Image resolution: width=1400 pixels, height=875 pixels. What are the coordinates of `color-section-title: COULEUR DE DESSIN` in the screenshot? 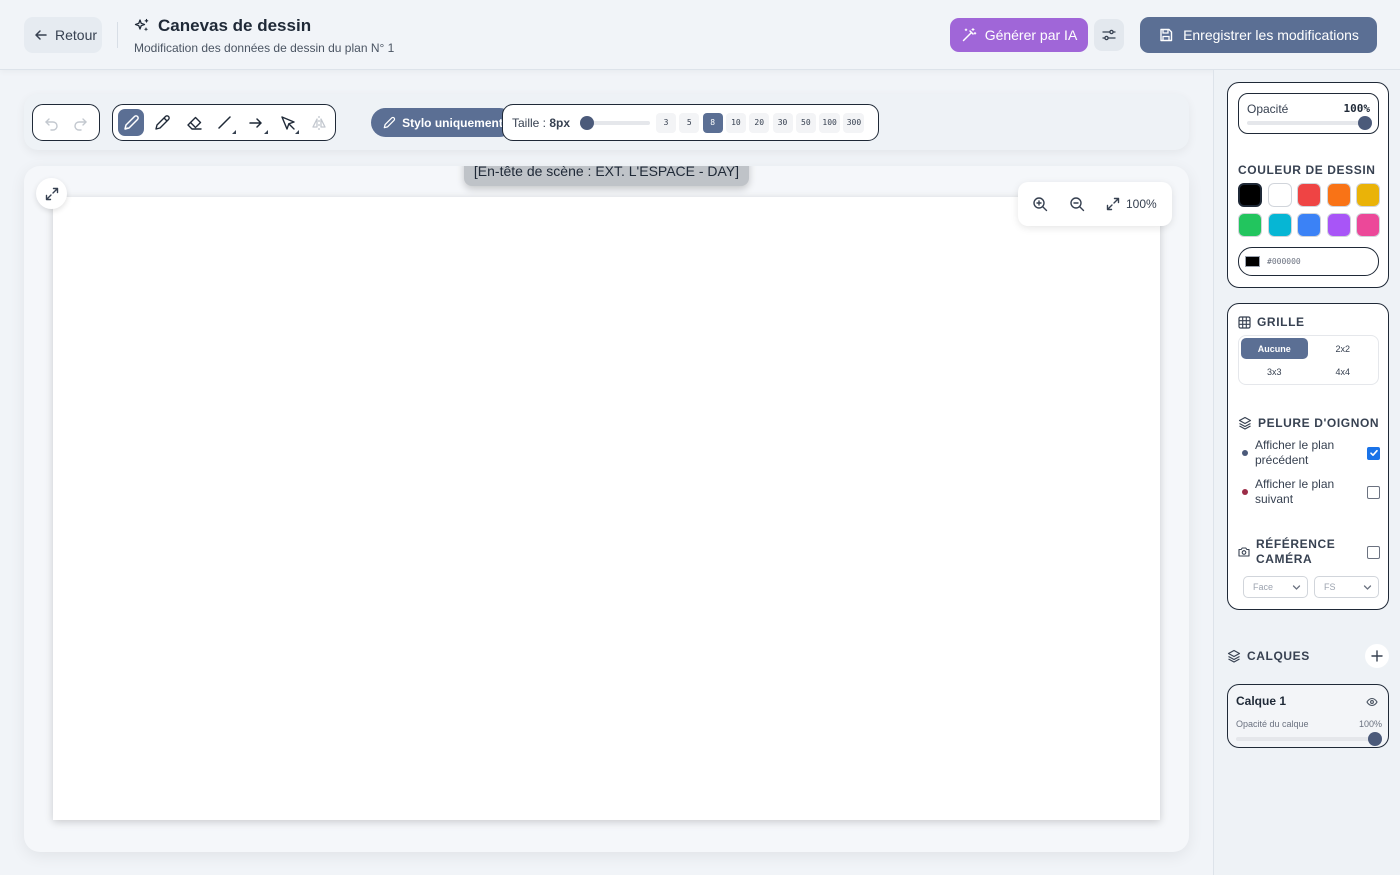 It's located at (1307, 170).